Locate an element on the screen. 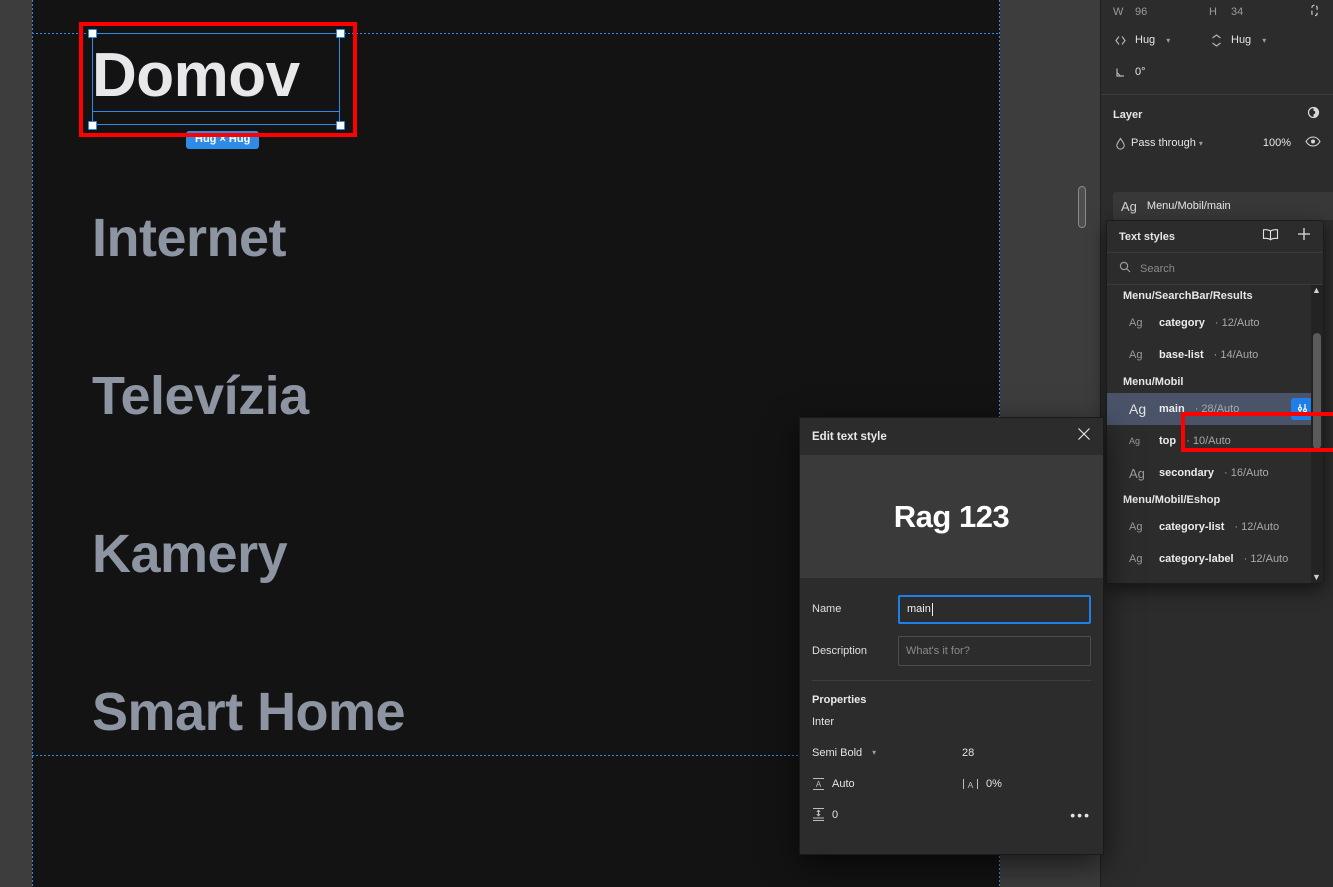  width-label: W is located at coordinates (1118, 12).